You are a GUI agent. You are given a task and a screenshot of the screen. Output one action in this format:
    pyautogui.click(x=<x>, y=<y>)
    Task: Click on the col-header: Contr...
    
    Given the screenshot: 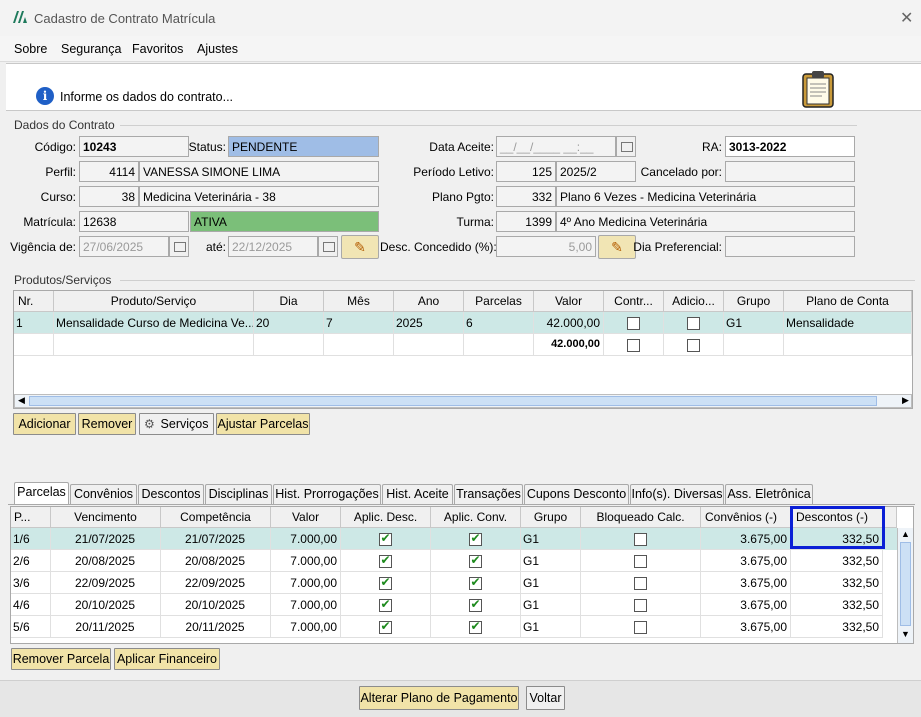 What is the action you would take?
    pyautogui.click(x=634, y=301)
    